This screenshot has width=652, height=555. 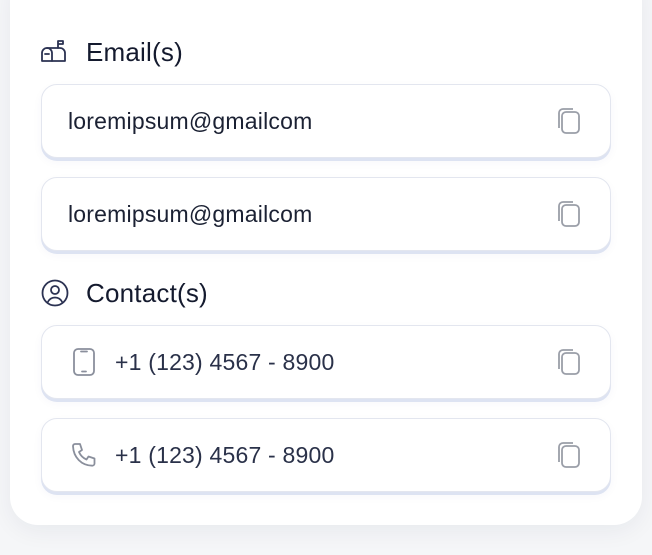 What do you see at coordinates (326, 121) in the screenshot?
I see `email-field-1: loremipsum@gmailcom` at bounding box center [326, 121].